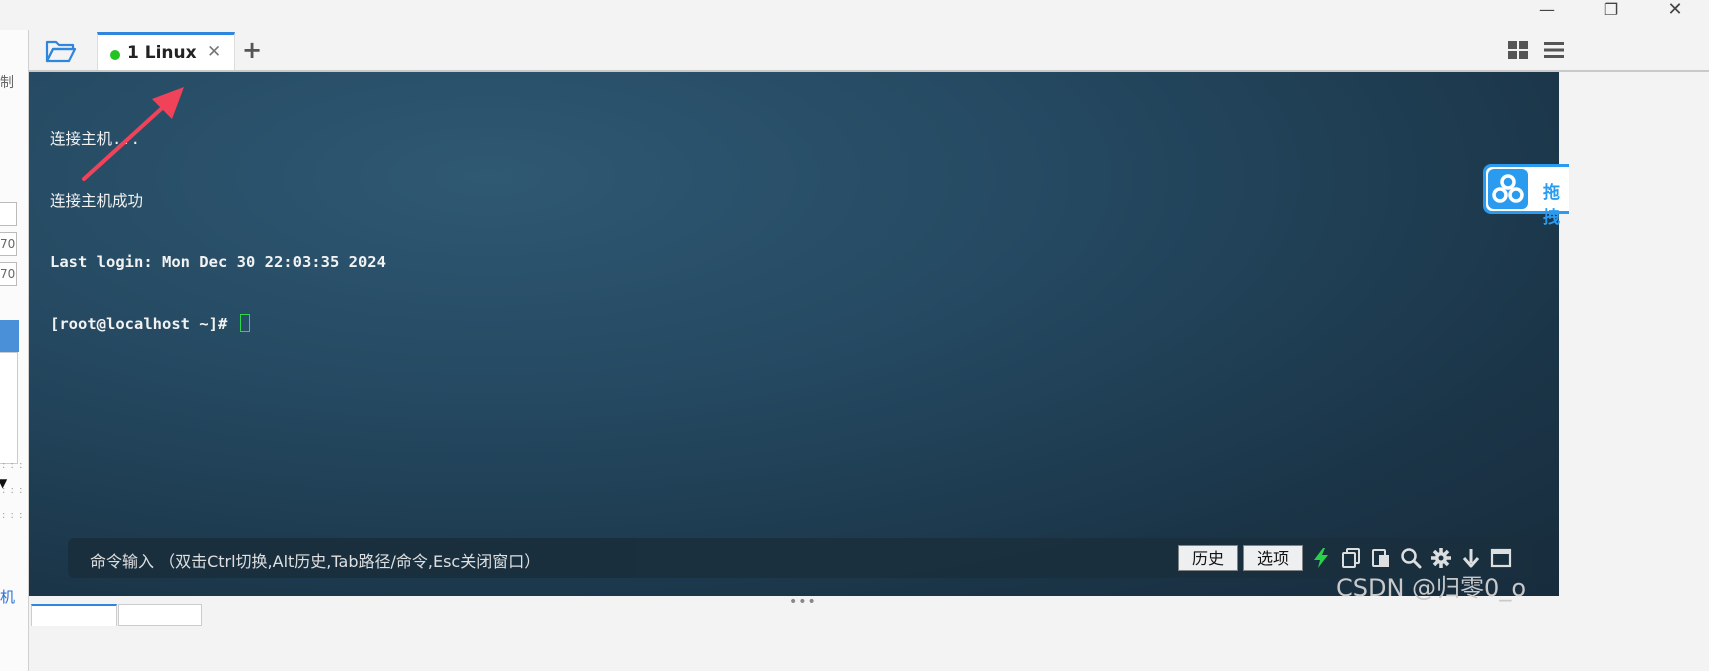  What do you see at coordinates (13, 515) in the screenshot?
I see `sidebar-dots-3: :` at bounding box center [13, 515].